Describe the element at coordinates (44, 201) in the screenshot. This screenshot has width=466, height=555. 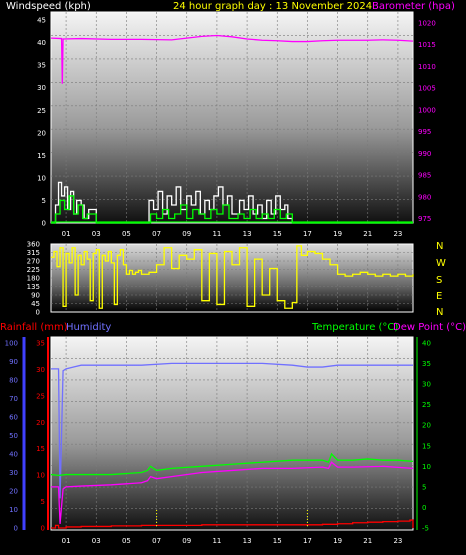
I see `wind-y-tick: 5` at that location.